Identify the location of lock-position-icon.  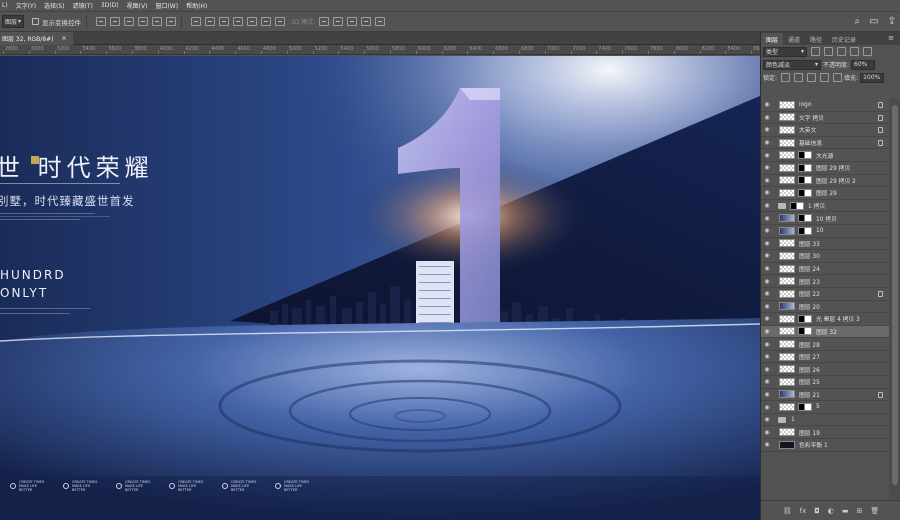
(812, 77).